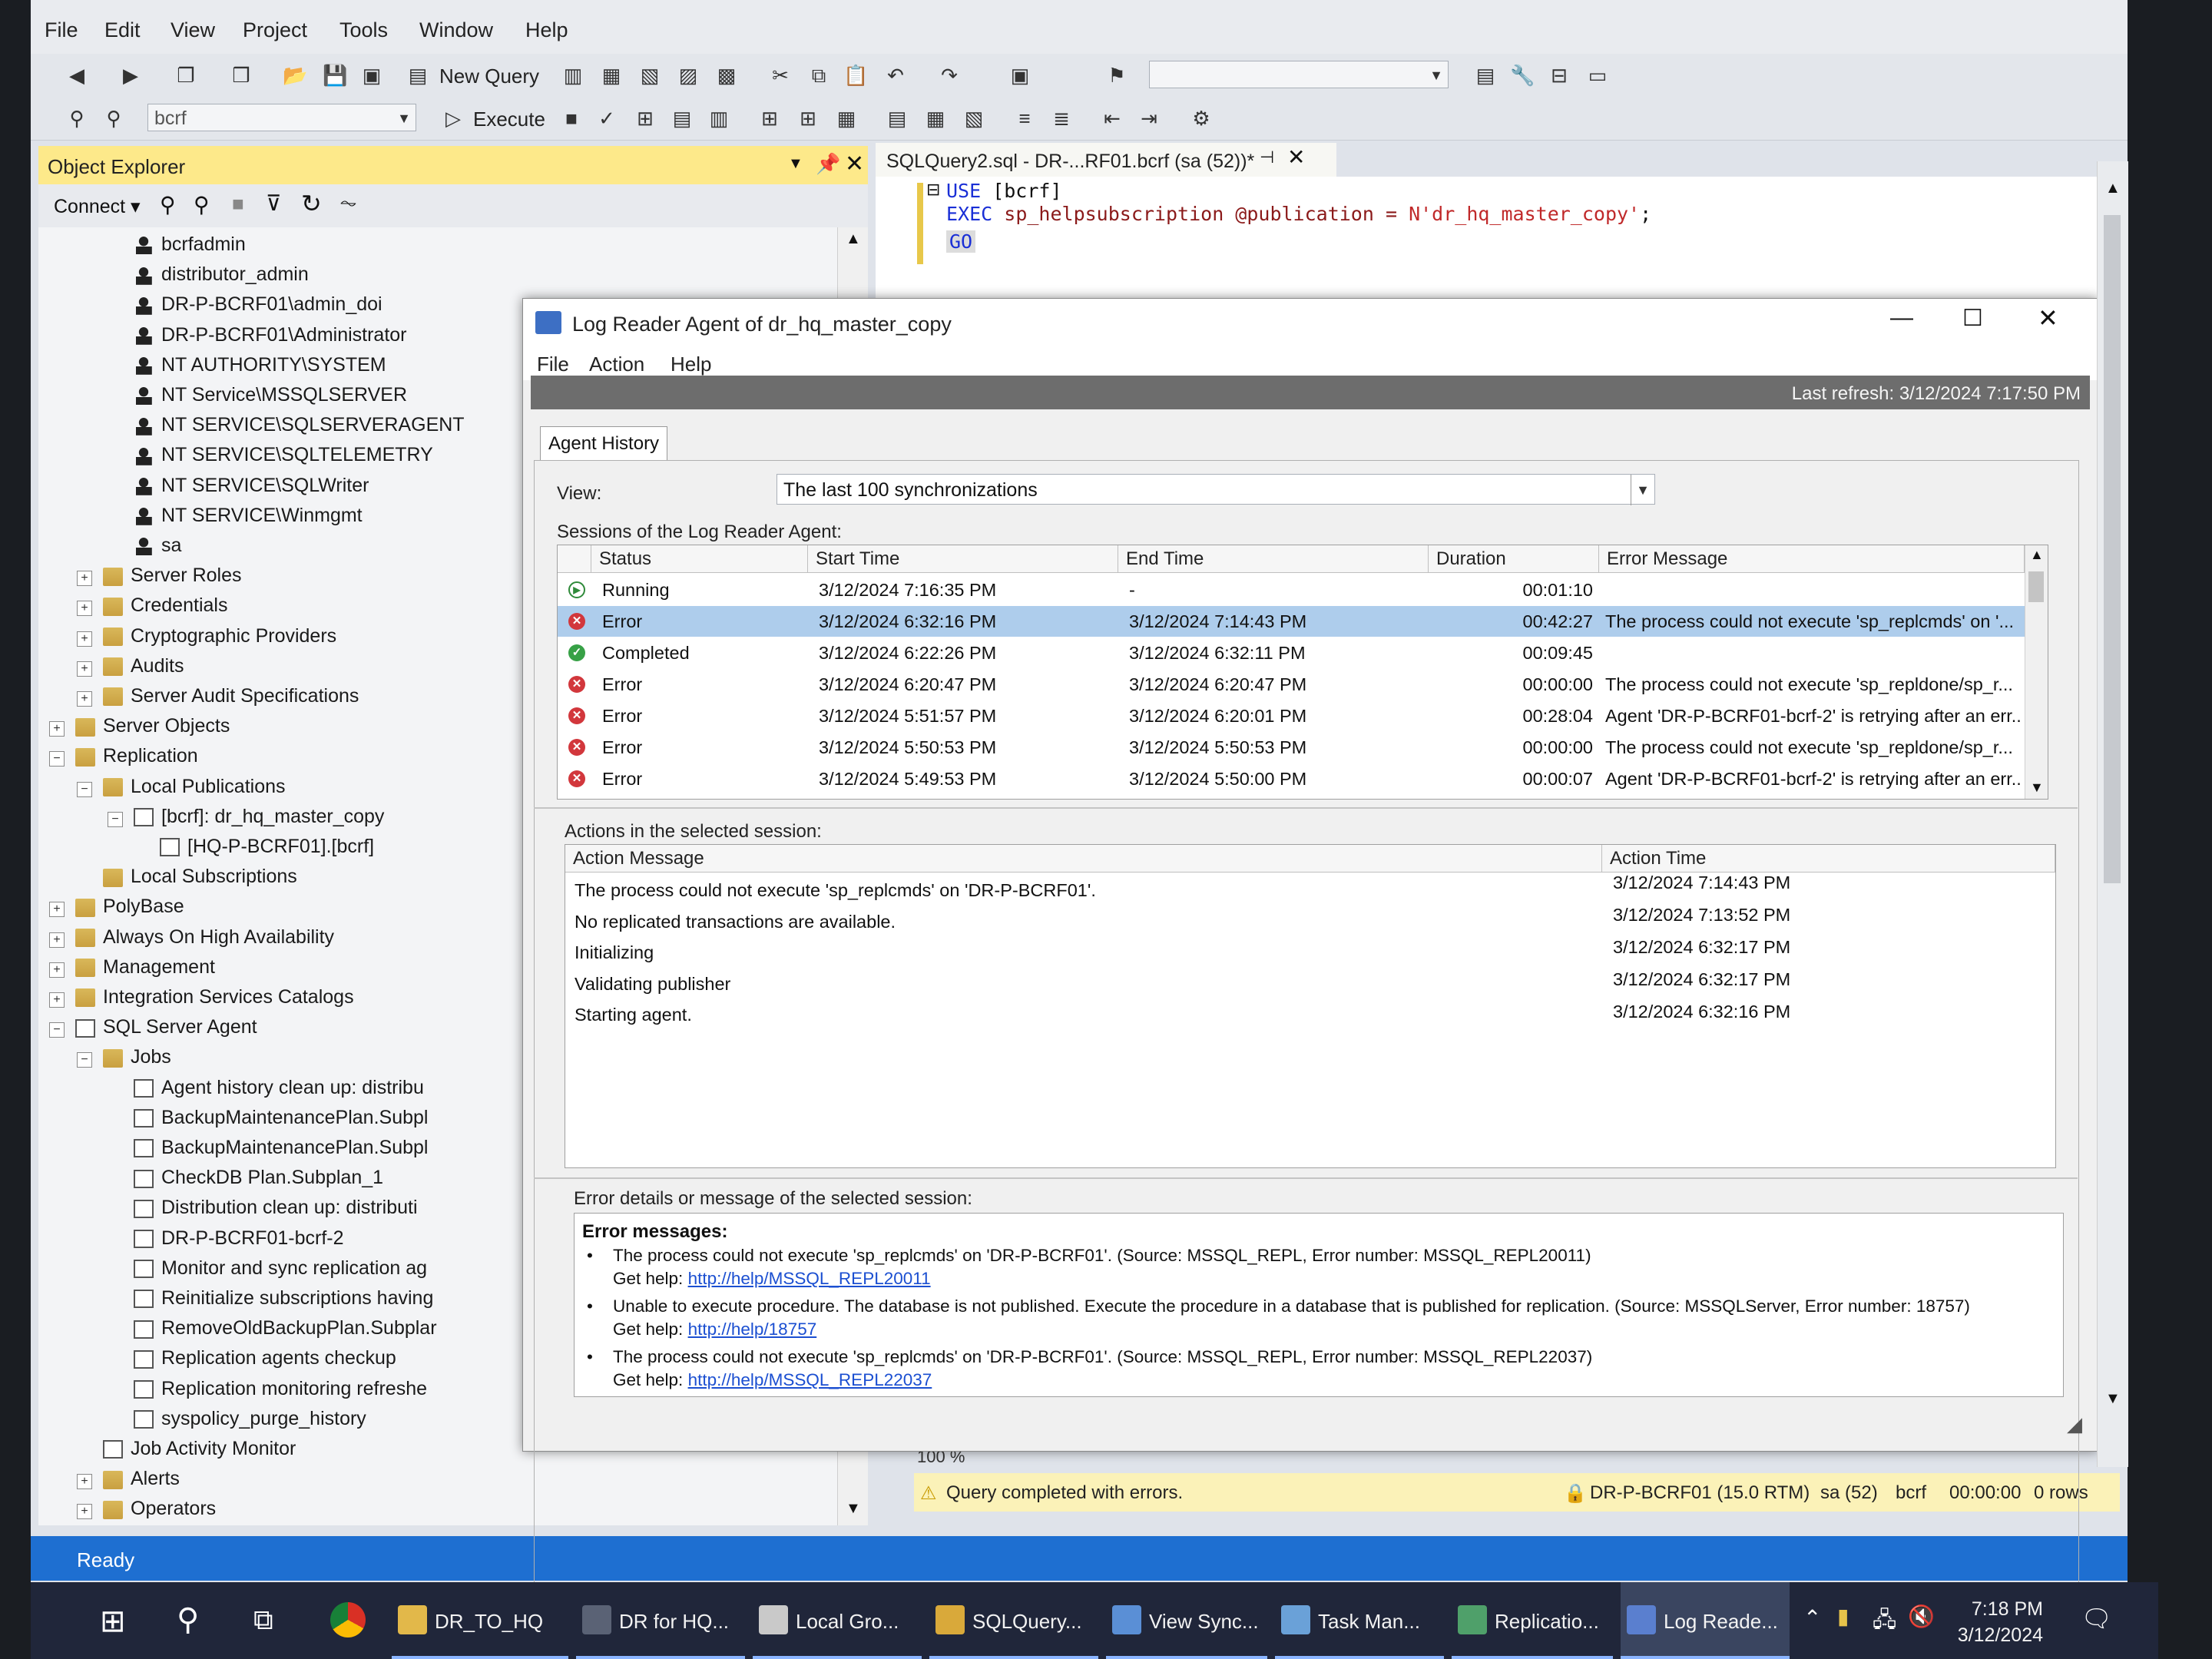 Image resolution: width=2212 pixels, height=1659 pixels. I want to click on menu-project: Project, so click(275, 30).